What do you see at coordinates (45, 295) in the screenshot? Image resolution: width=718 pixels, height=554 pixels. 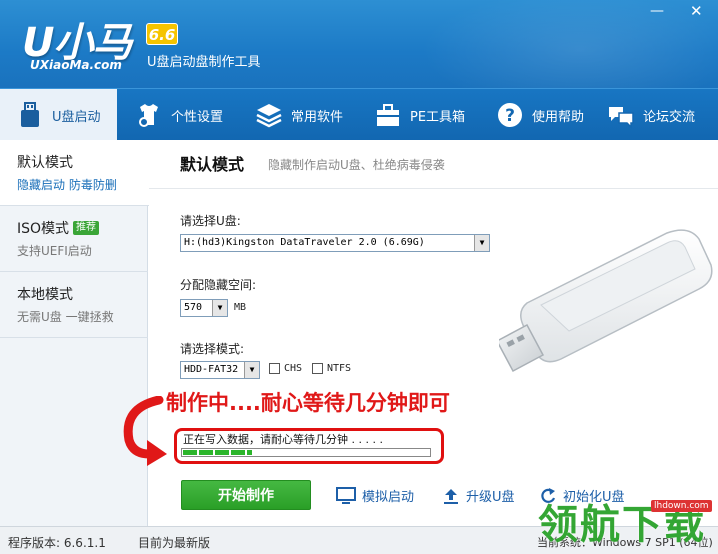 I see `sidebar-item-title: 本地模式` at bounding box center [45, 295].